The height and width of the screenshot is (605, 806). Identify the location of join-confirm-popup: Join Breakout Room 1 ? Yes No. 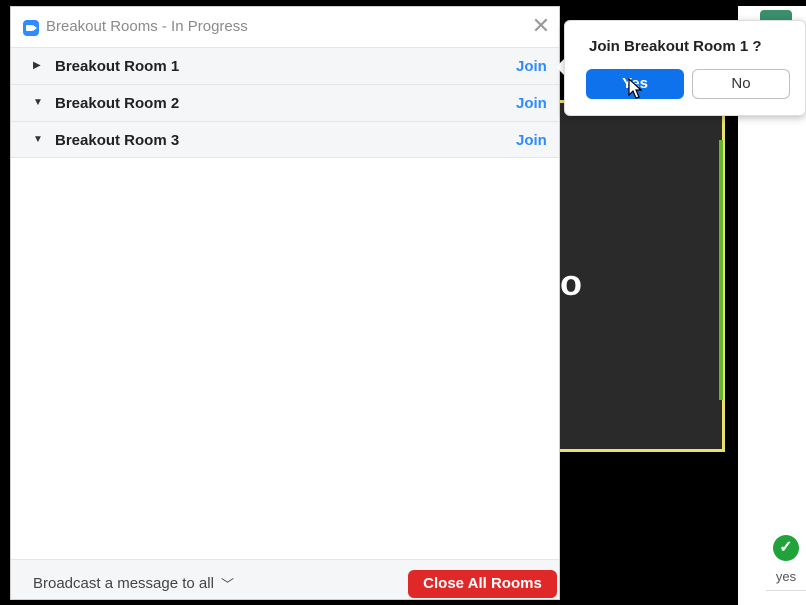
(685, 68).